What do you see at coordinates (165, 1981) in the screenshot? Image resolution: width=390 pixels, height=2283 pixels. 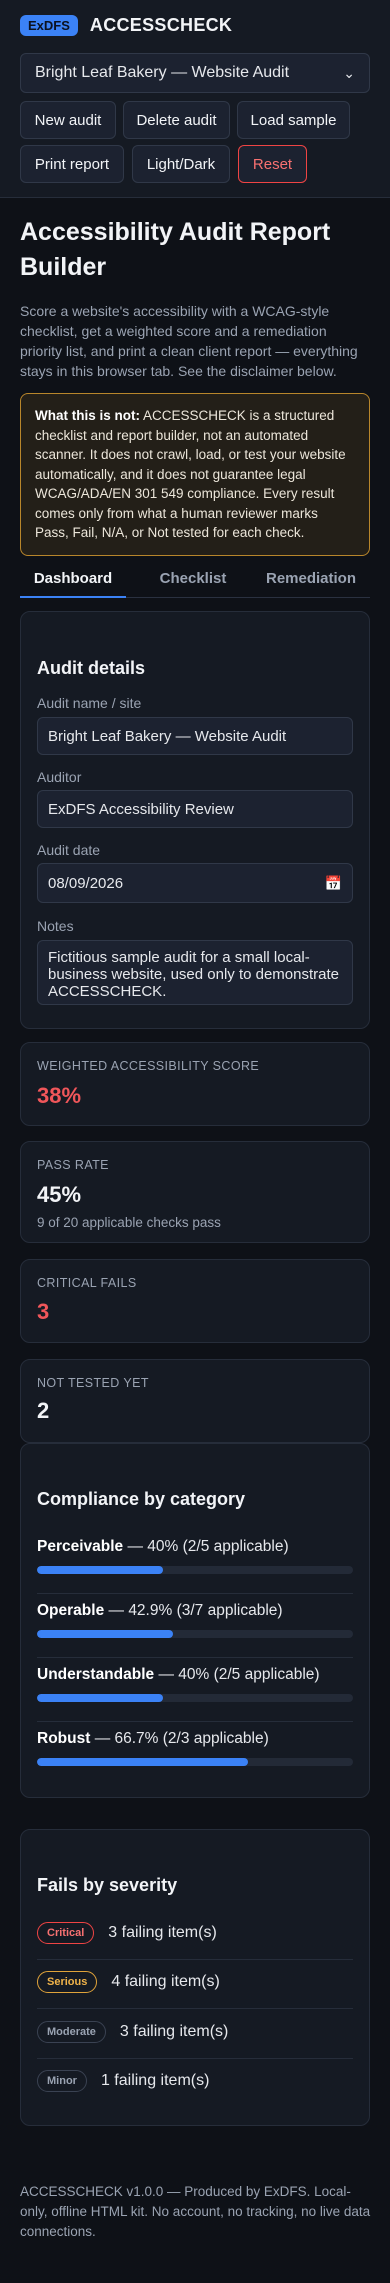 I see `serious-count: 4 failing item(s)` at bounding box center [165, 1981].